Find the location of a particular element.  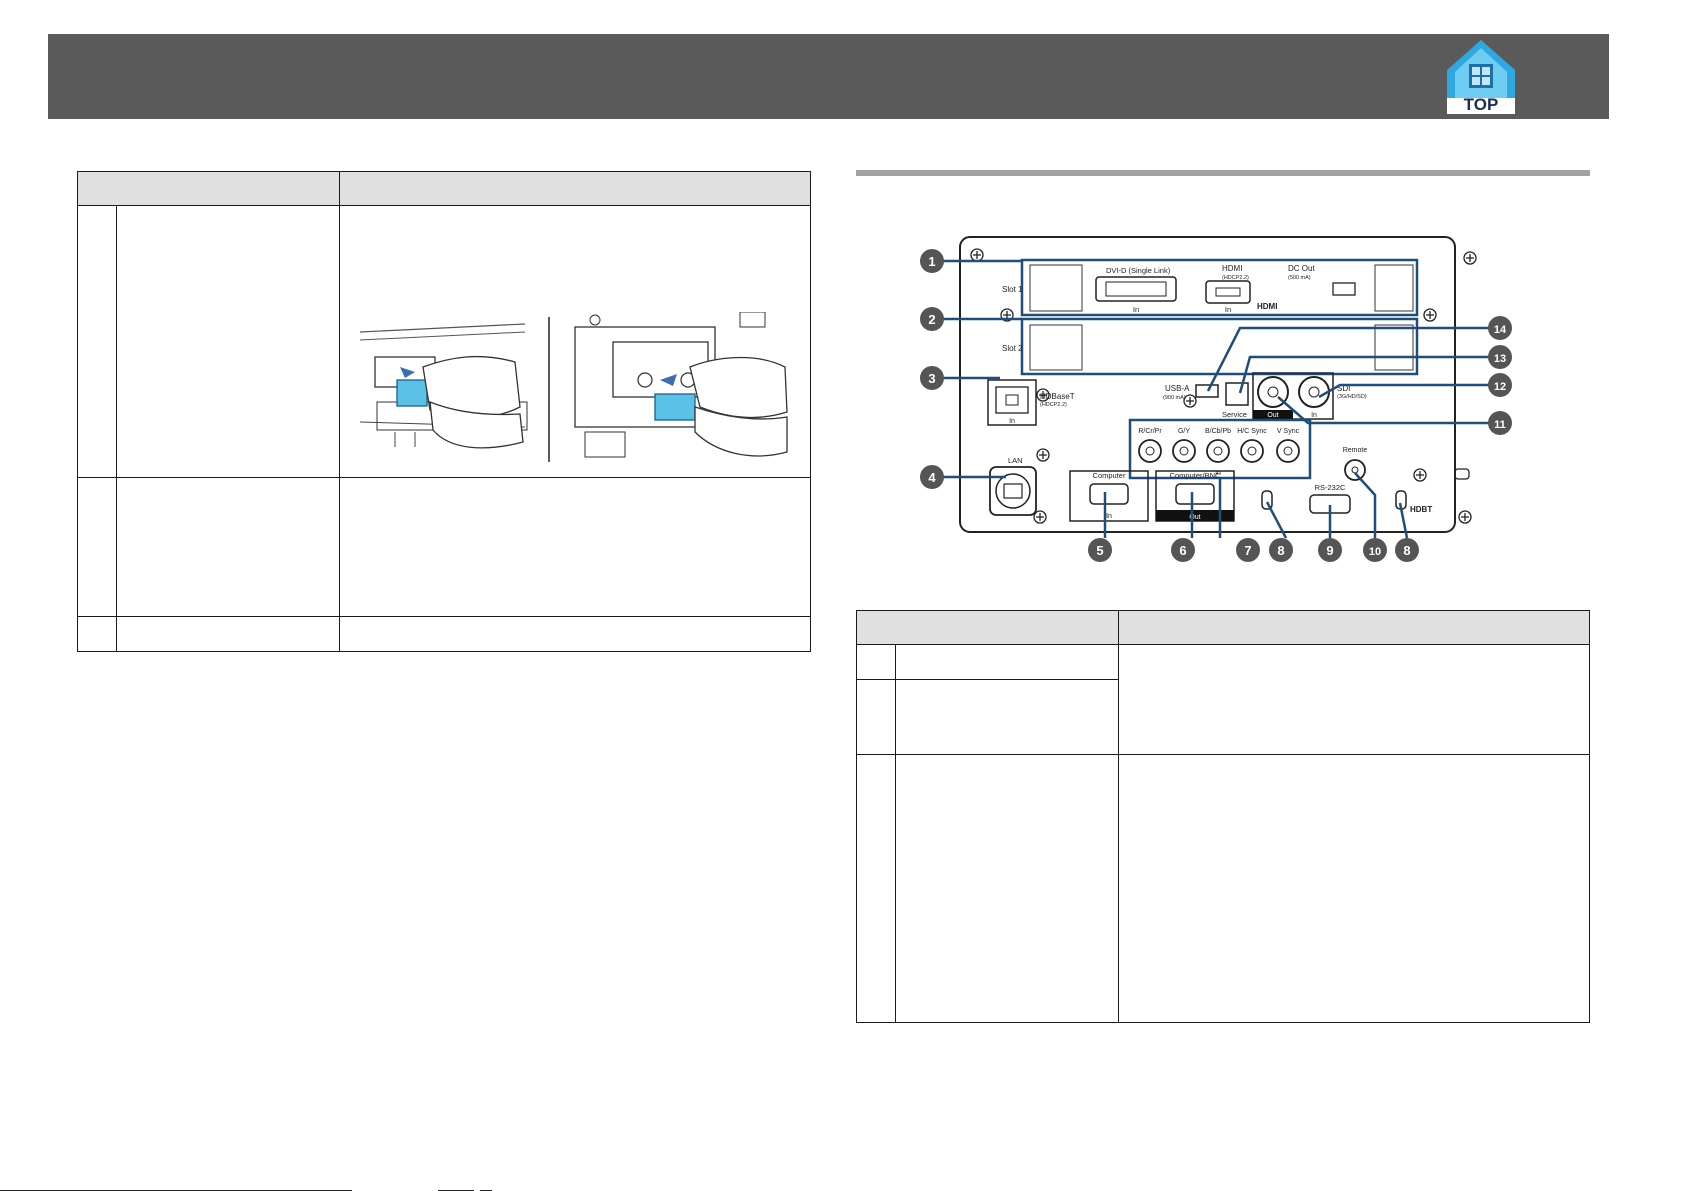

hdbaset-label: HDBaseT is located at coordinates (1057, 396).